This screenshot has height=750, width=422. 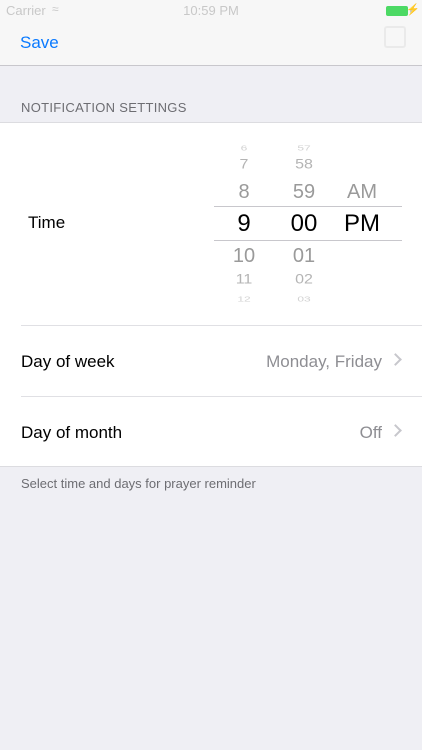 I want to click on nav-action-icon, so click(x=395, y=37).